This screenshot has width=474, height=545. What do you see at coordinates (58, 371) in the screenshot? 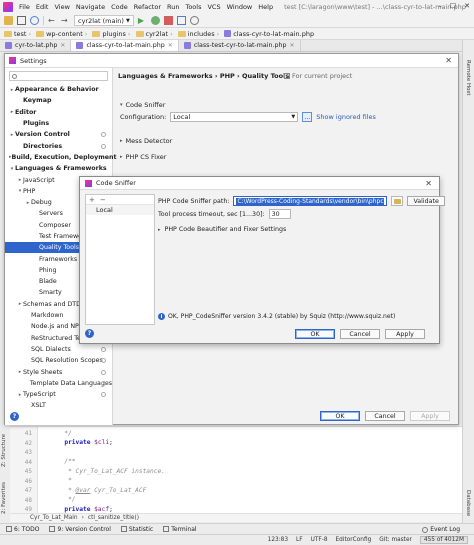
I see `settings-tree-item: ▸ Style Sheets` at bounding box center [58, 371].